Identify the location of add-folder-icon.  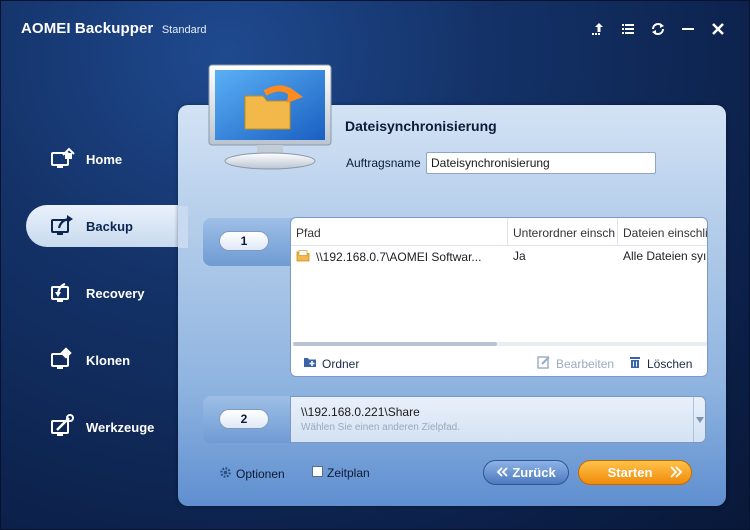
(310, 363).